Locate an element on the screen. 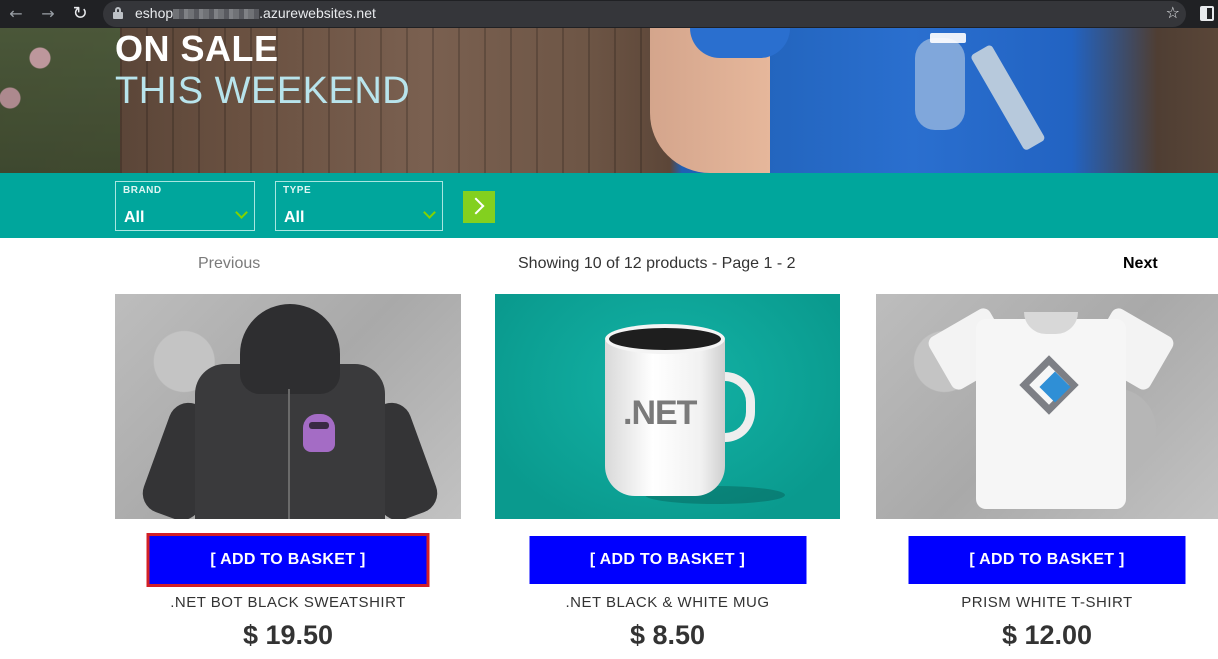 This screenshot has width=1218, height=659. tshirt-image is located at coordinates (1047, 406).